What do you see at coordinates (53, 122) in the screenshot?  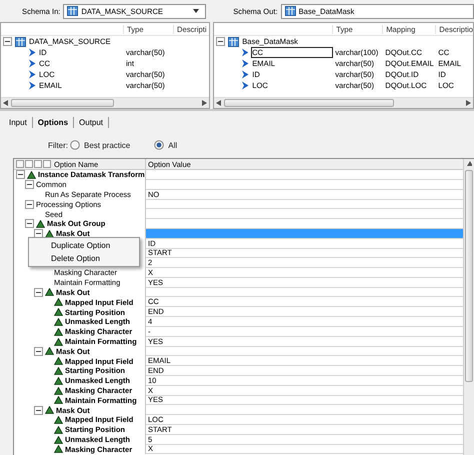 I see `tab: Options` at bounding box center [53, 122].